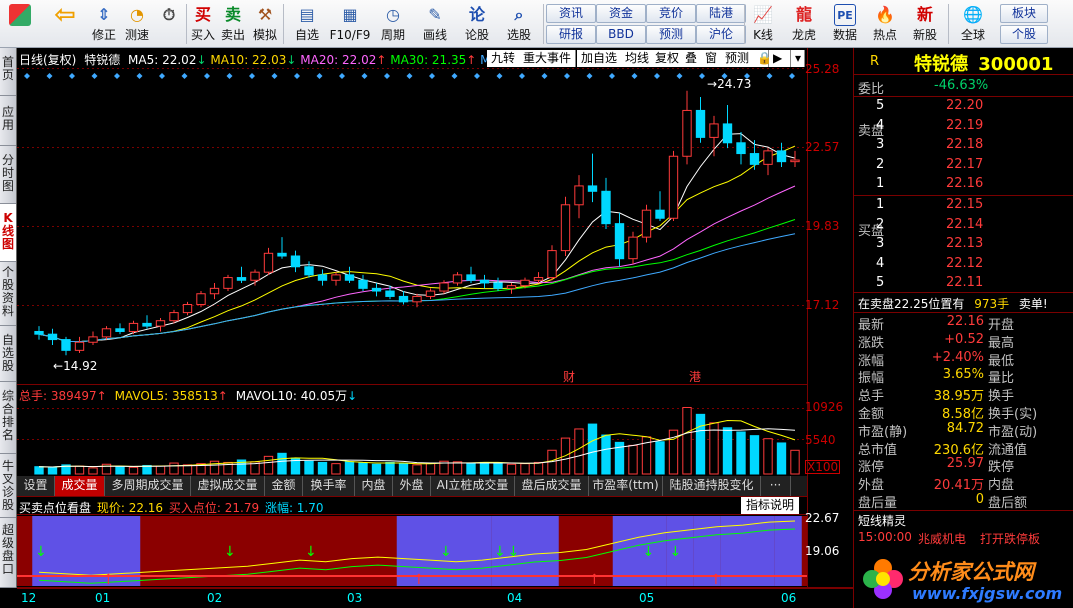 Image resolution: width=1073 pixels, height=608 pixels. I want to click on global-button: 🌐 全球, so click(973, 24).